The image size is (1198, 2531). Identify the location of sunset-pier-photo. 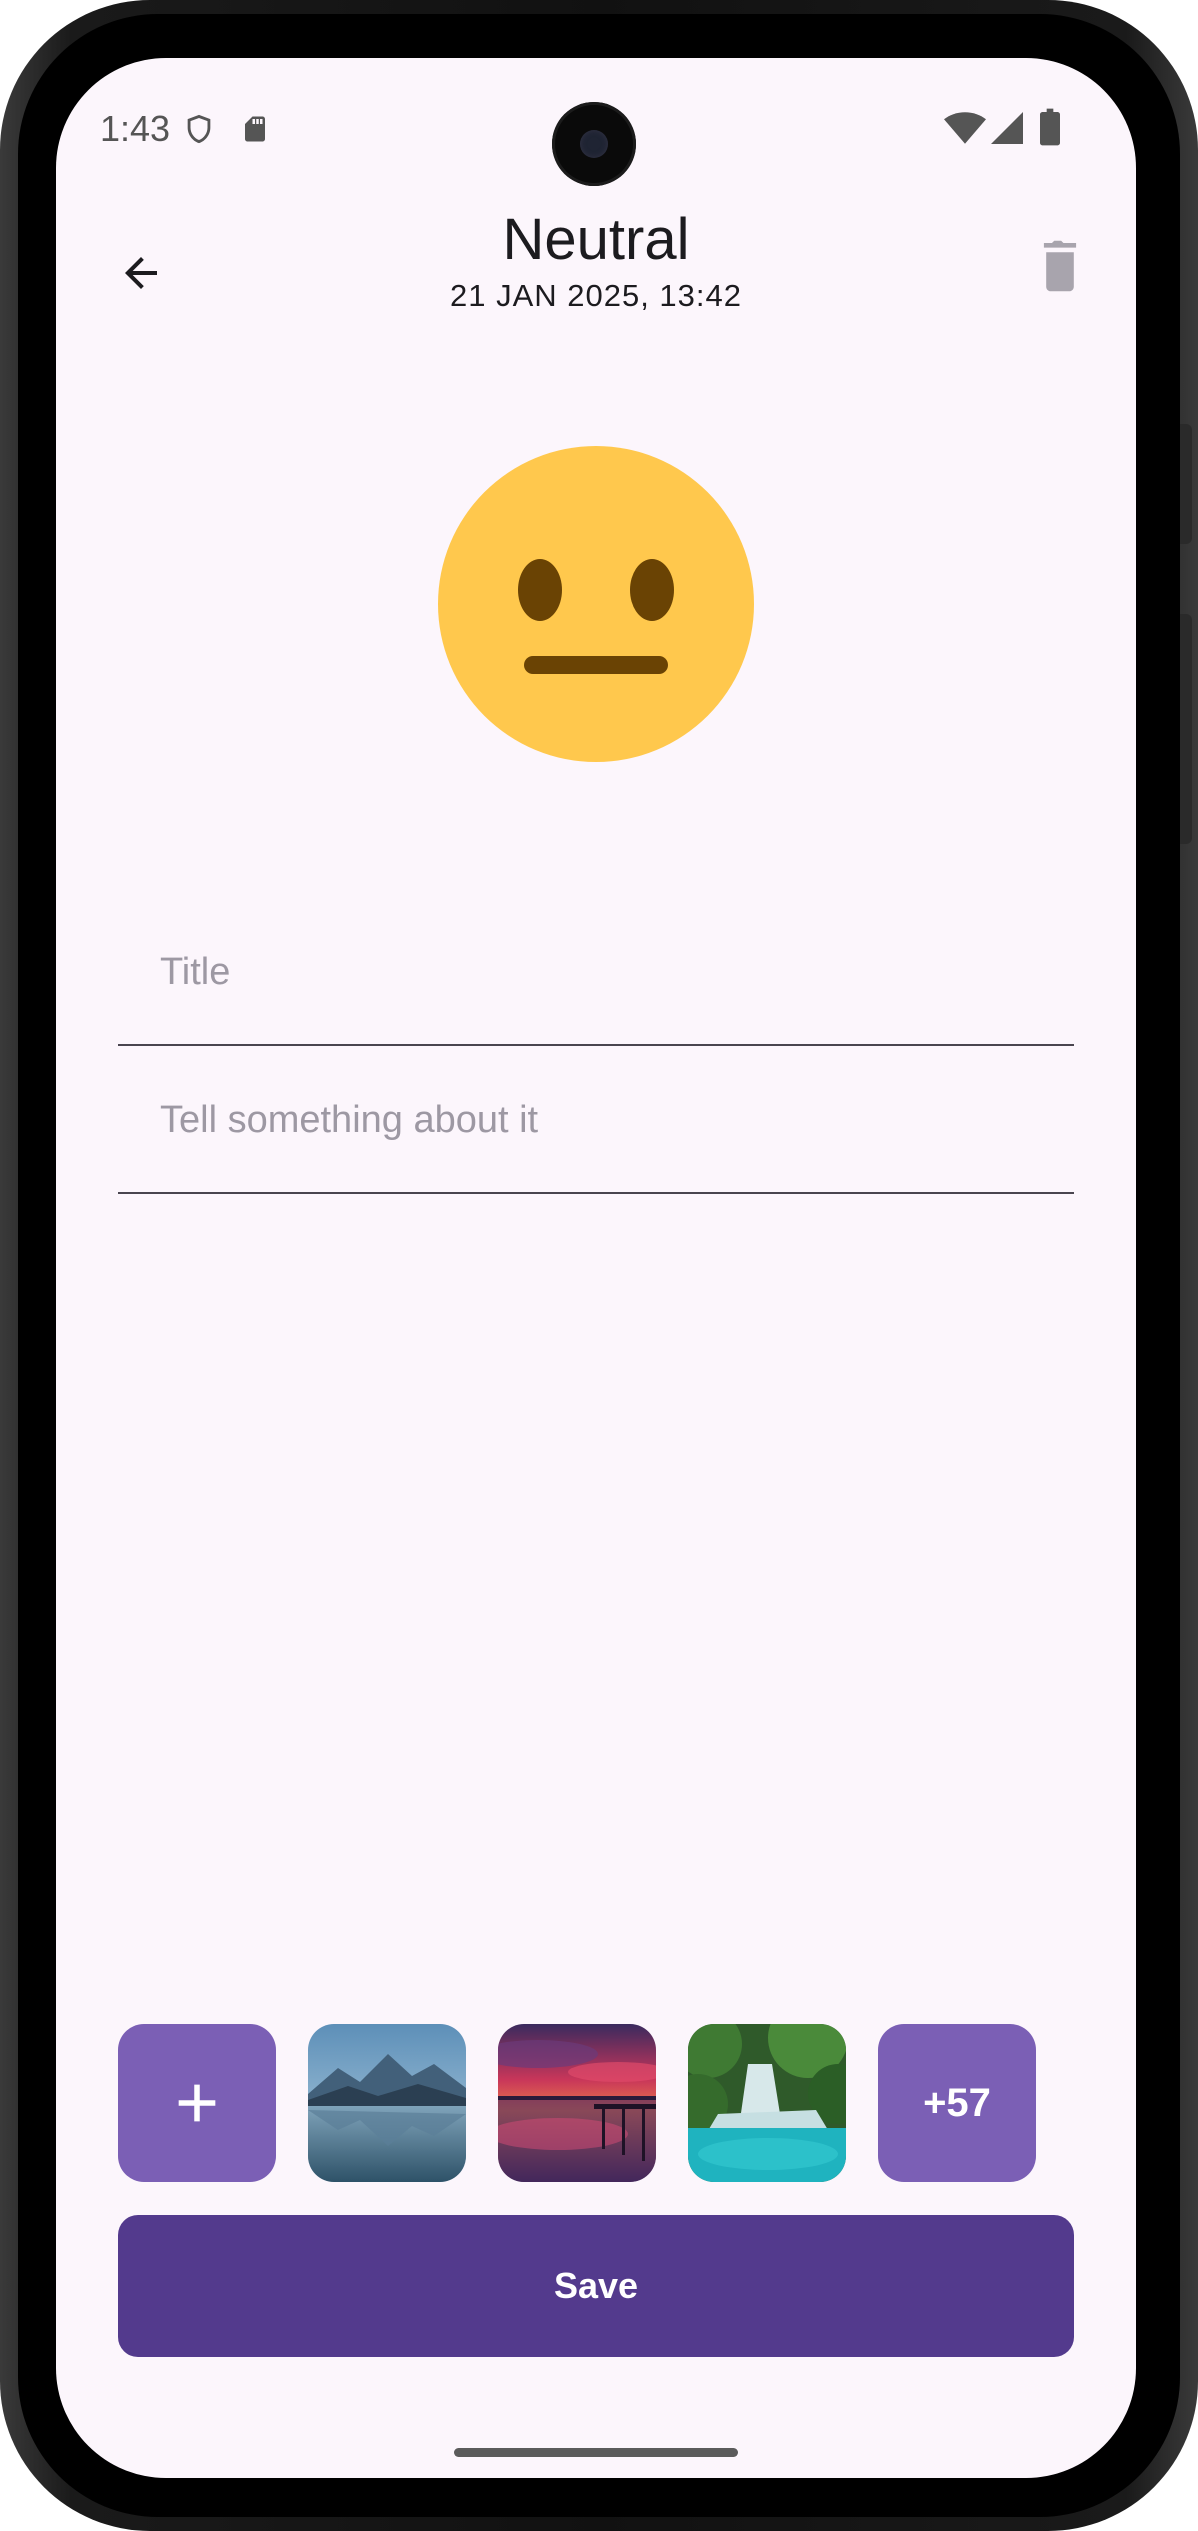
(577, 2103).